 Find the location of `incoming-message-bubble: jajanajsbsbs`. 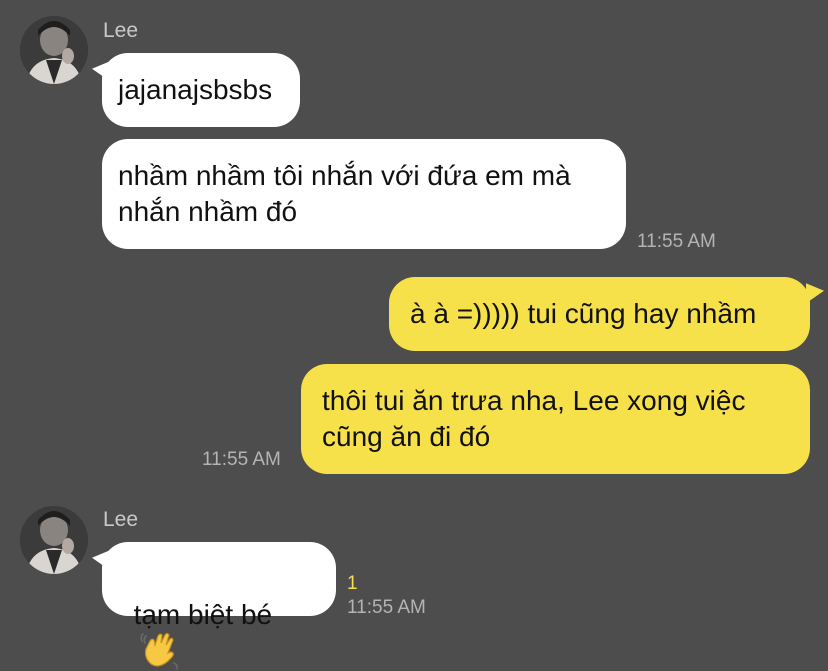

incoming-message-bubble: jajanajsbsbs is located at coordinates (201, 90).